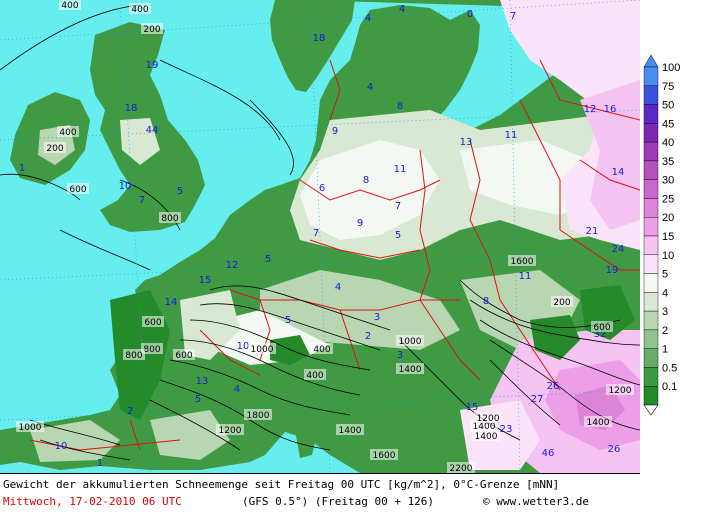 This screenshot has height=514, width=704. I want to click on contour-value-label: 1800, so click(258, 415).